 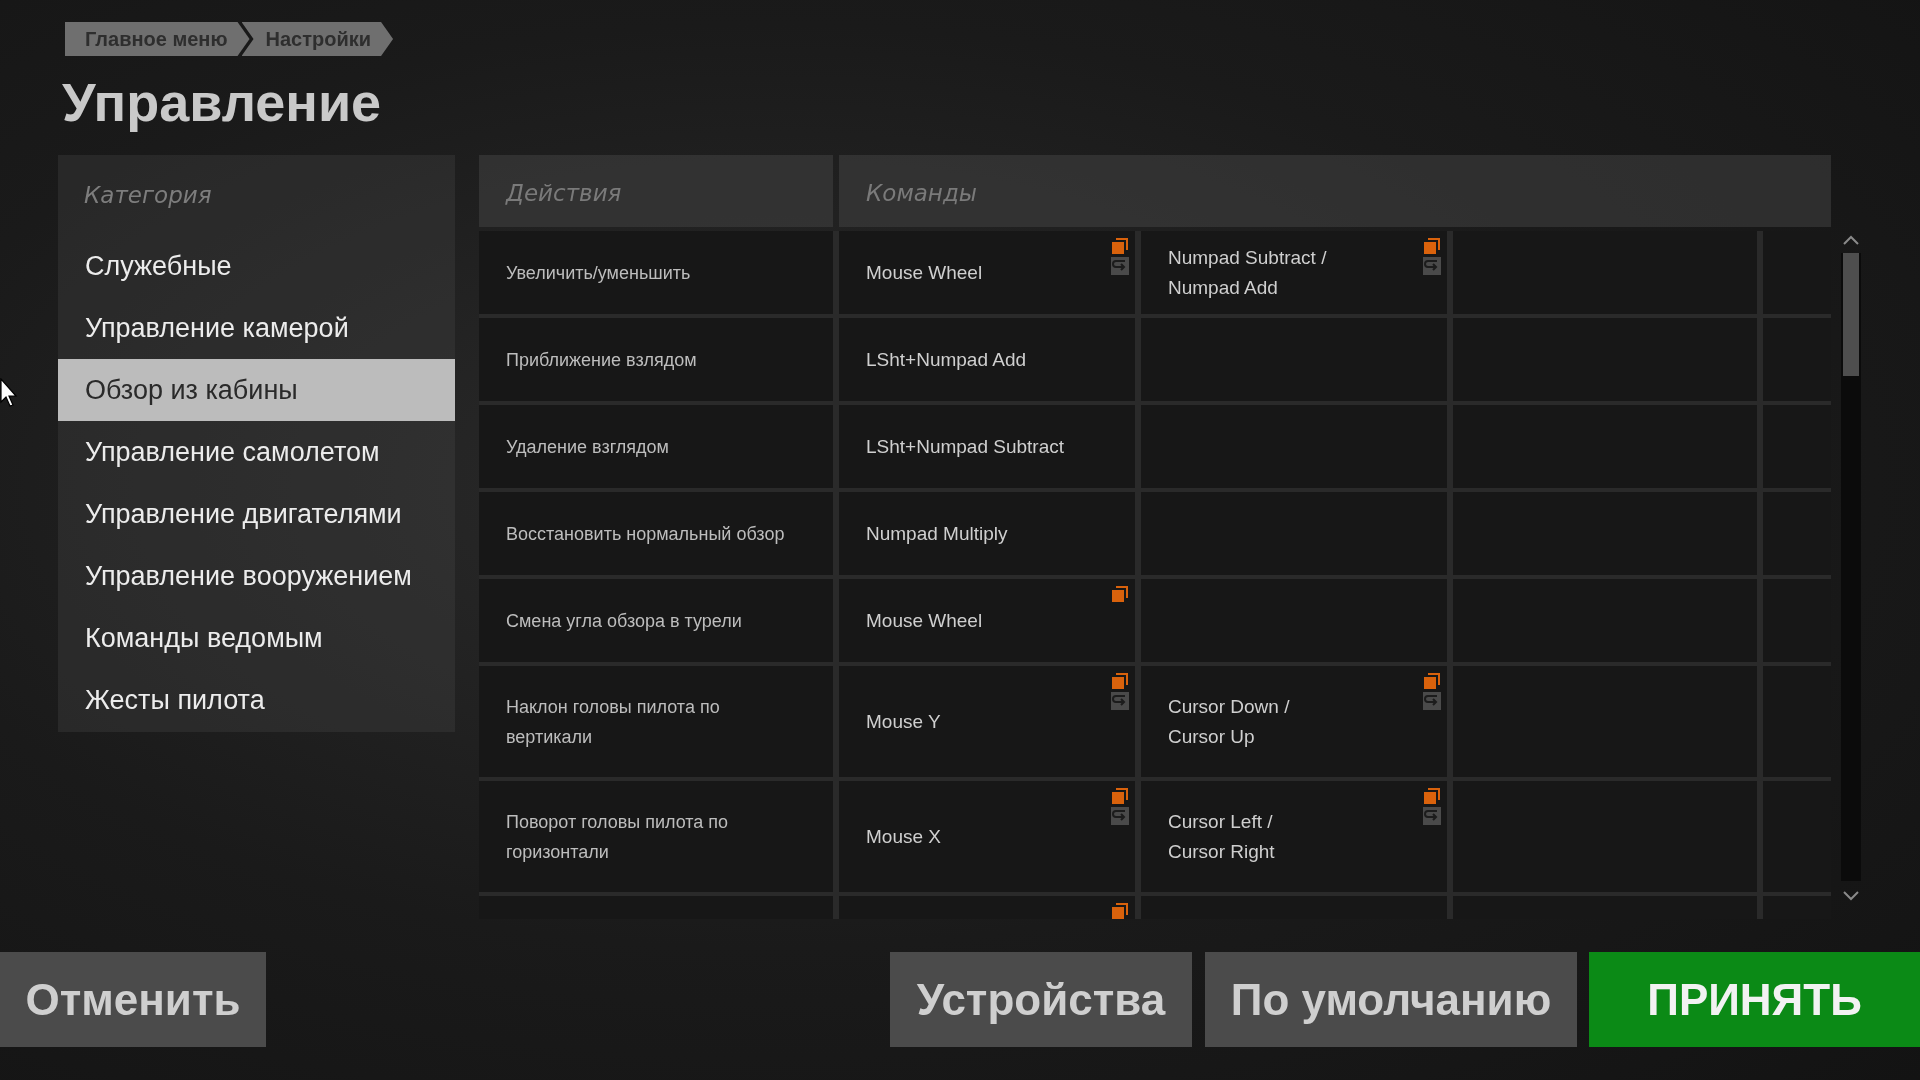 I want to click on footer-button: По умолчанию, so click(x=1391, y=999).